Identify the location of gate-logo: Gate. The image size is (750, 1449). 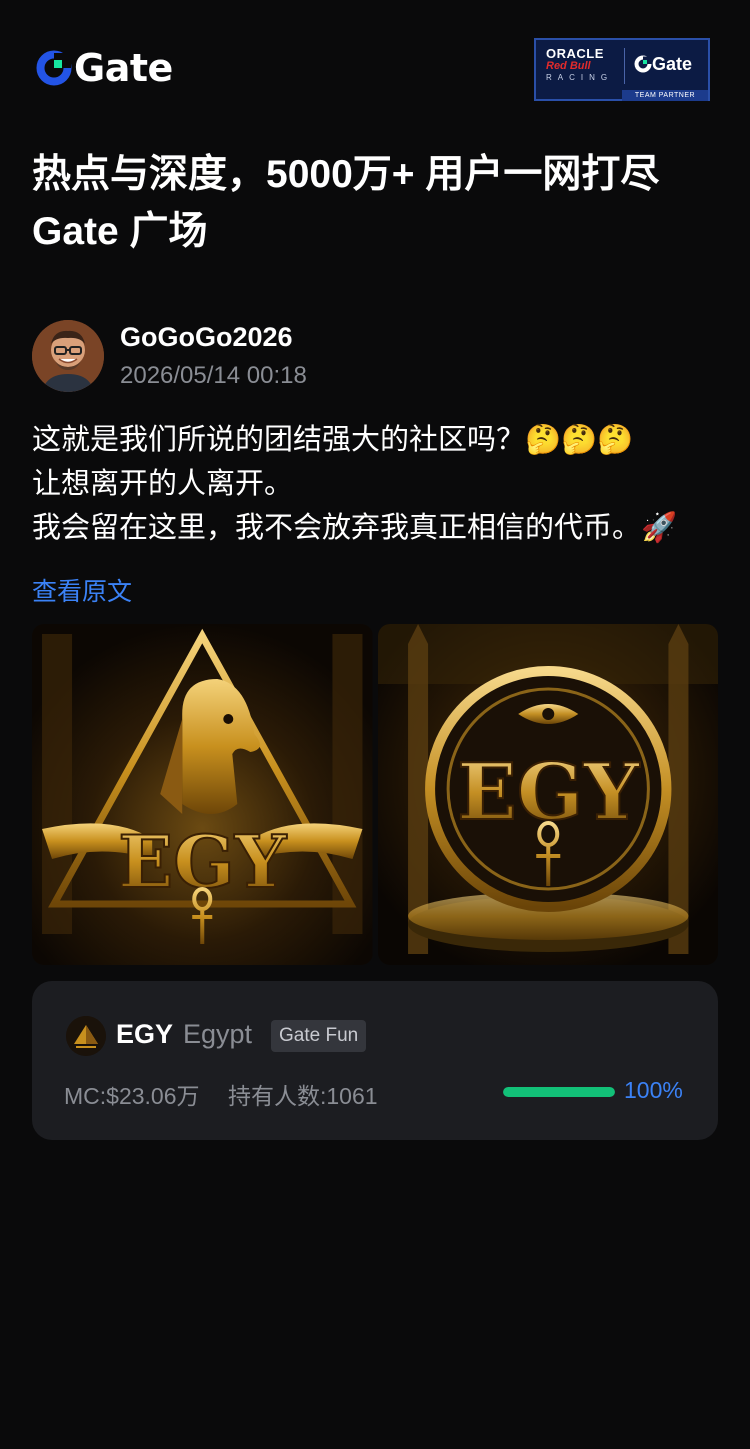
(104, 68).